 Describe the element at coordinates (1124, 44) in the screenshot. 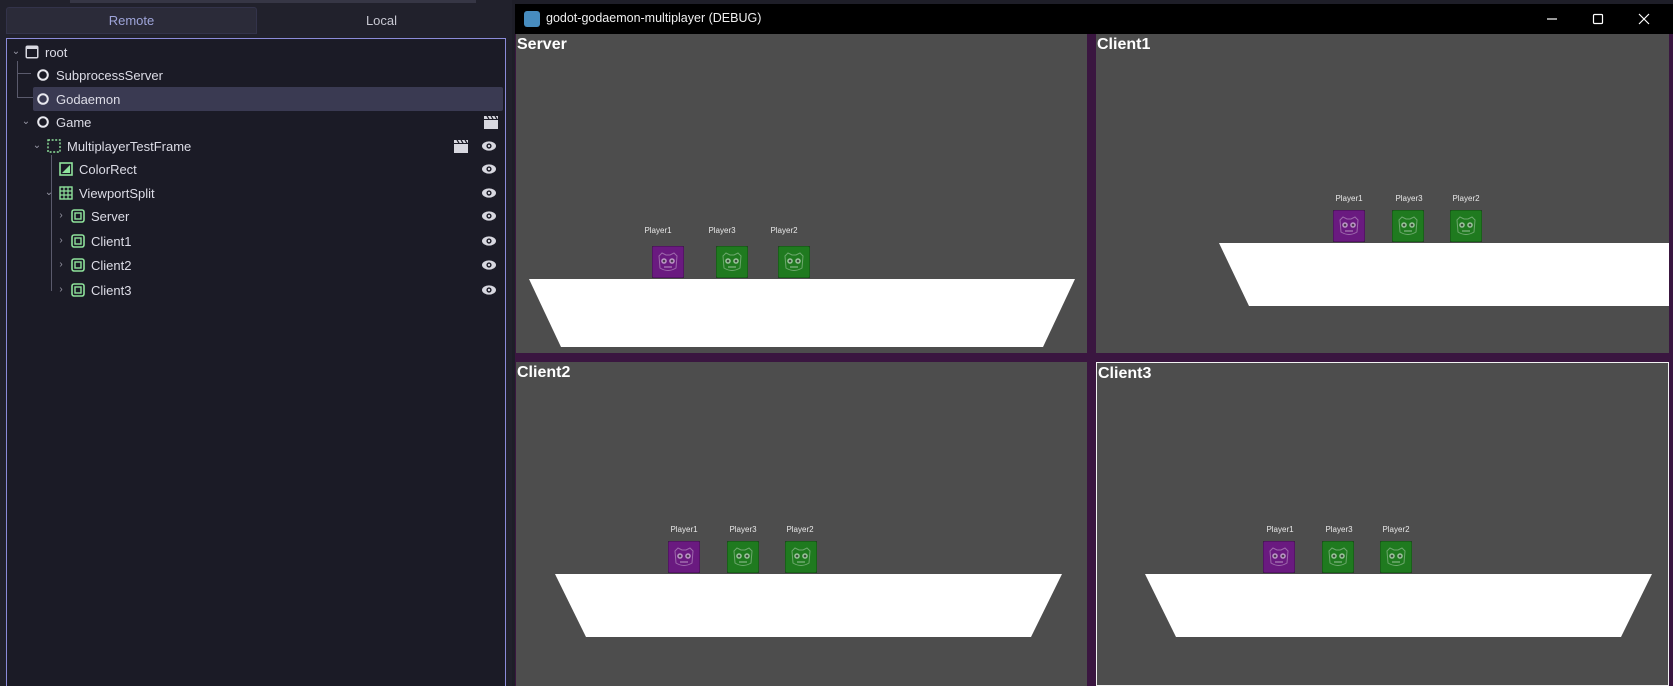

I see `viewport-label: Client1` at that location.